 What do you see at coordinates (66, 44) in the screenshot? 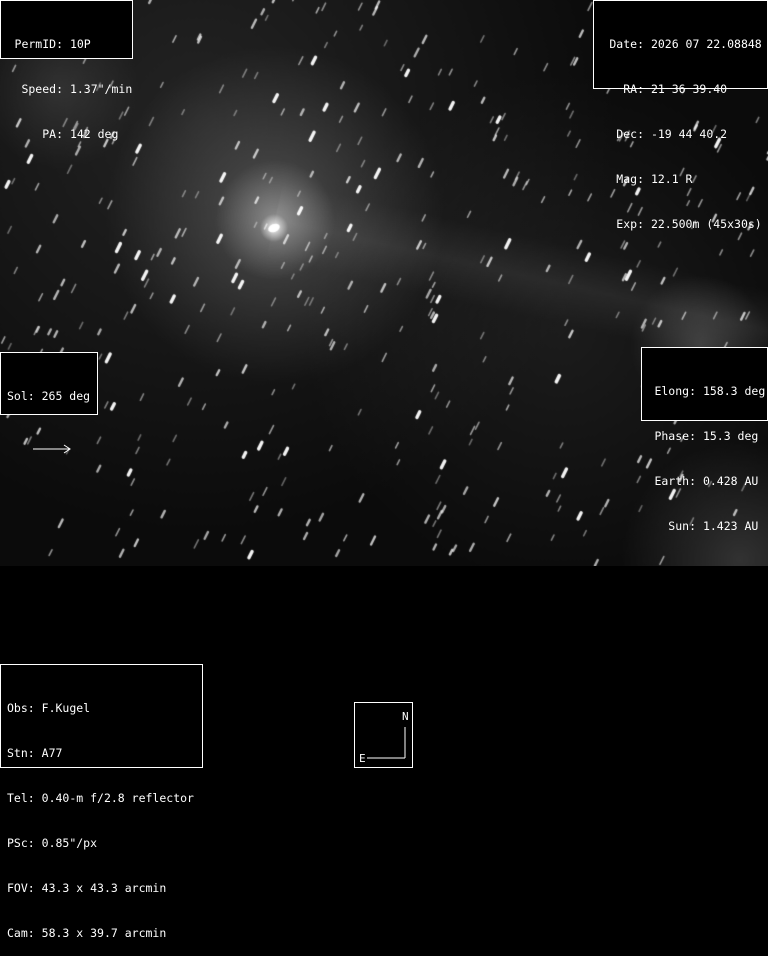
I see `info-row: PermID: 10P` at bounding box center [66, 44].